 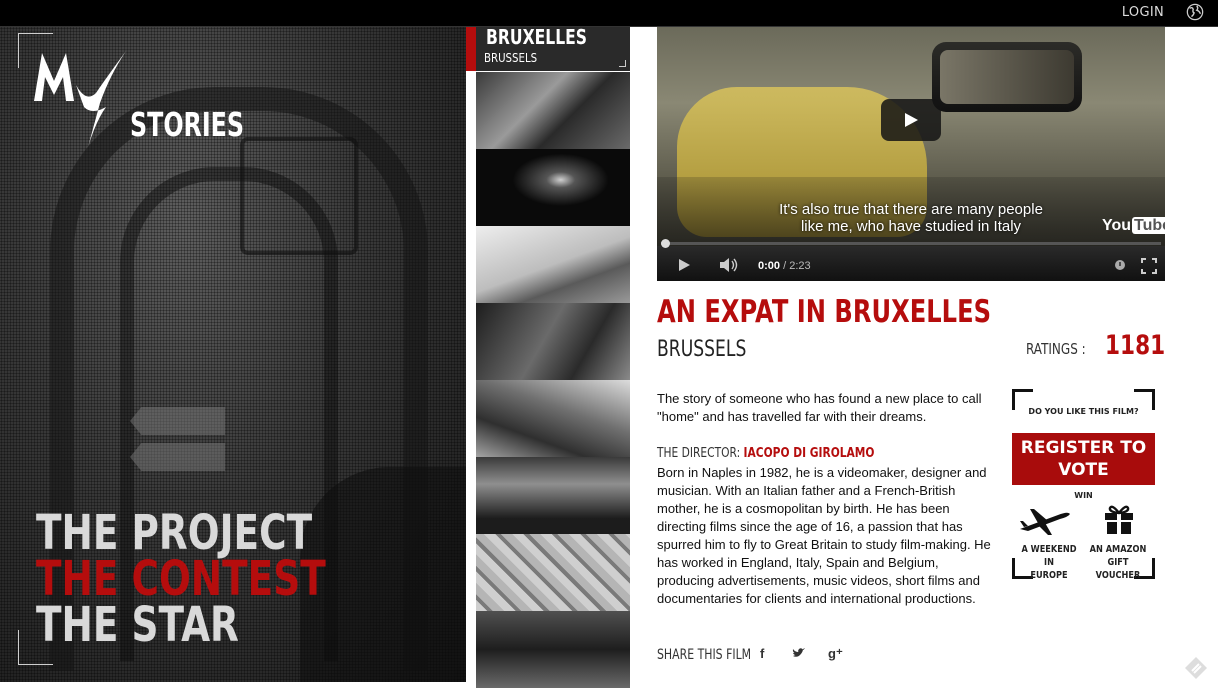 I want to click on prize-gift-voucher: AN AMAZON GIFT VOUCHER, so click(x=1118, y=562).